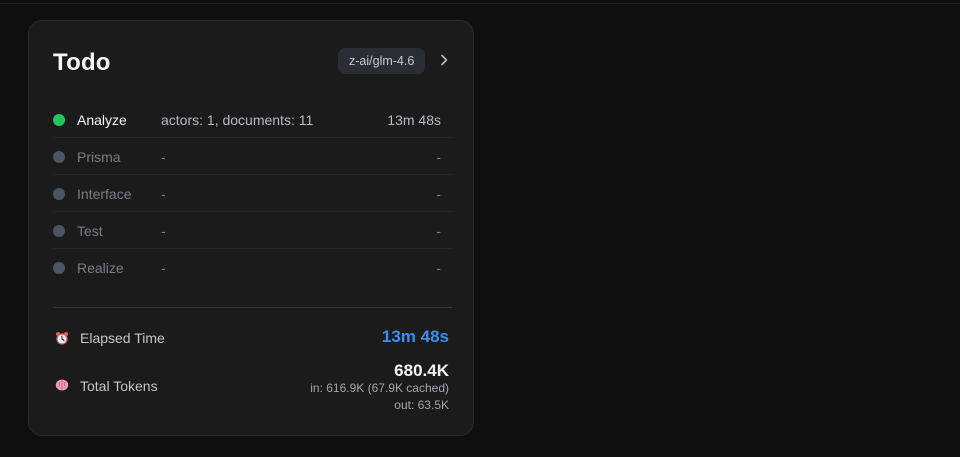 Image resolution: width=960 pixels, height=457 pixels. What do you see at coordinates (82, 62) in the screenshot?
I see `panel-title: Todo` at bounding box center [82, 62].